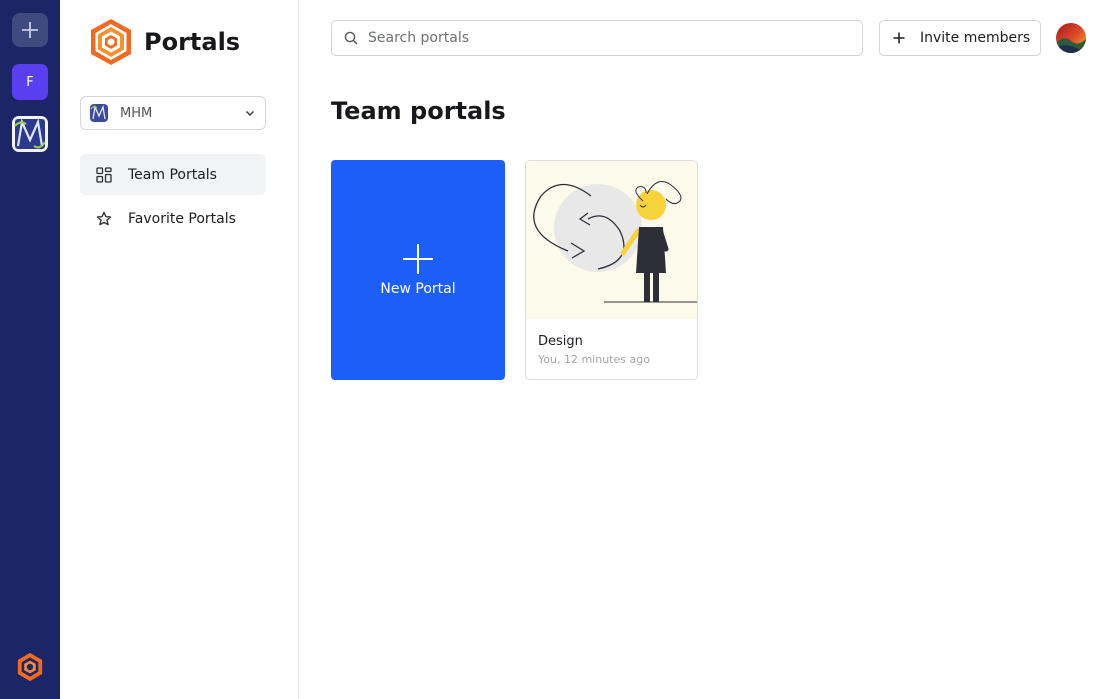  I want to click on portal-thumbnail, so click(611, 240).